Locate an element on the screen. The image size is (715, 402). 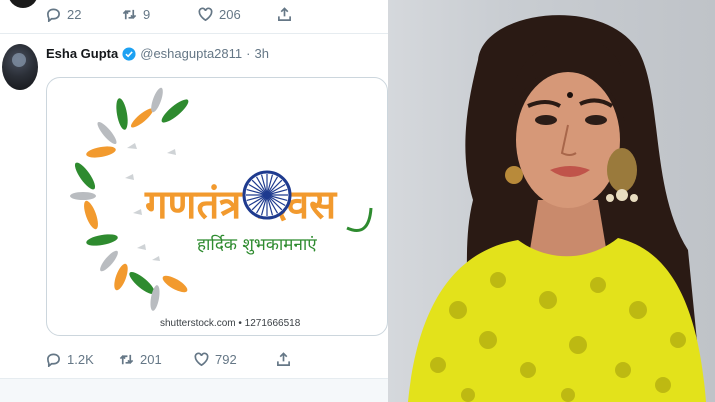
image-watermark: shutterstock.com • 1271666518 is located at coordinates (230, 323).